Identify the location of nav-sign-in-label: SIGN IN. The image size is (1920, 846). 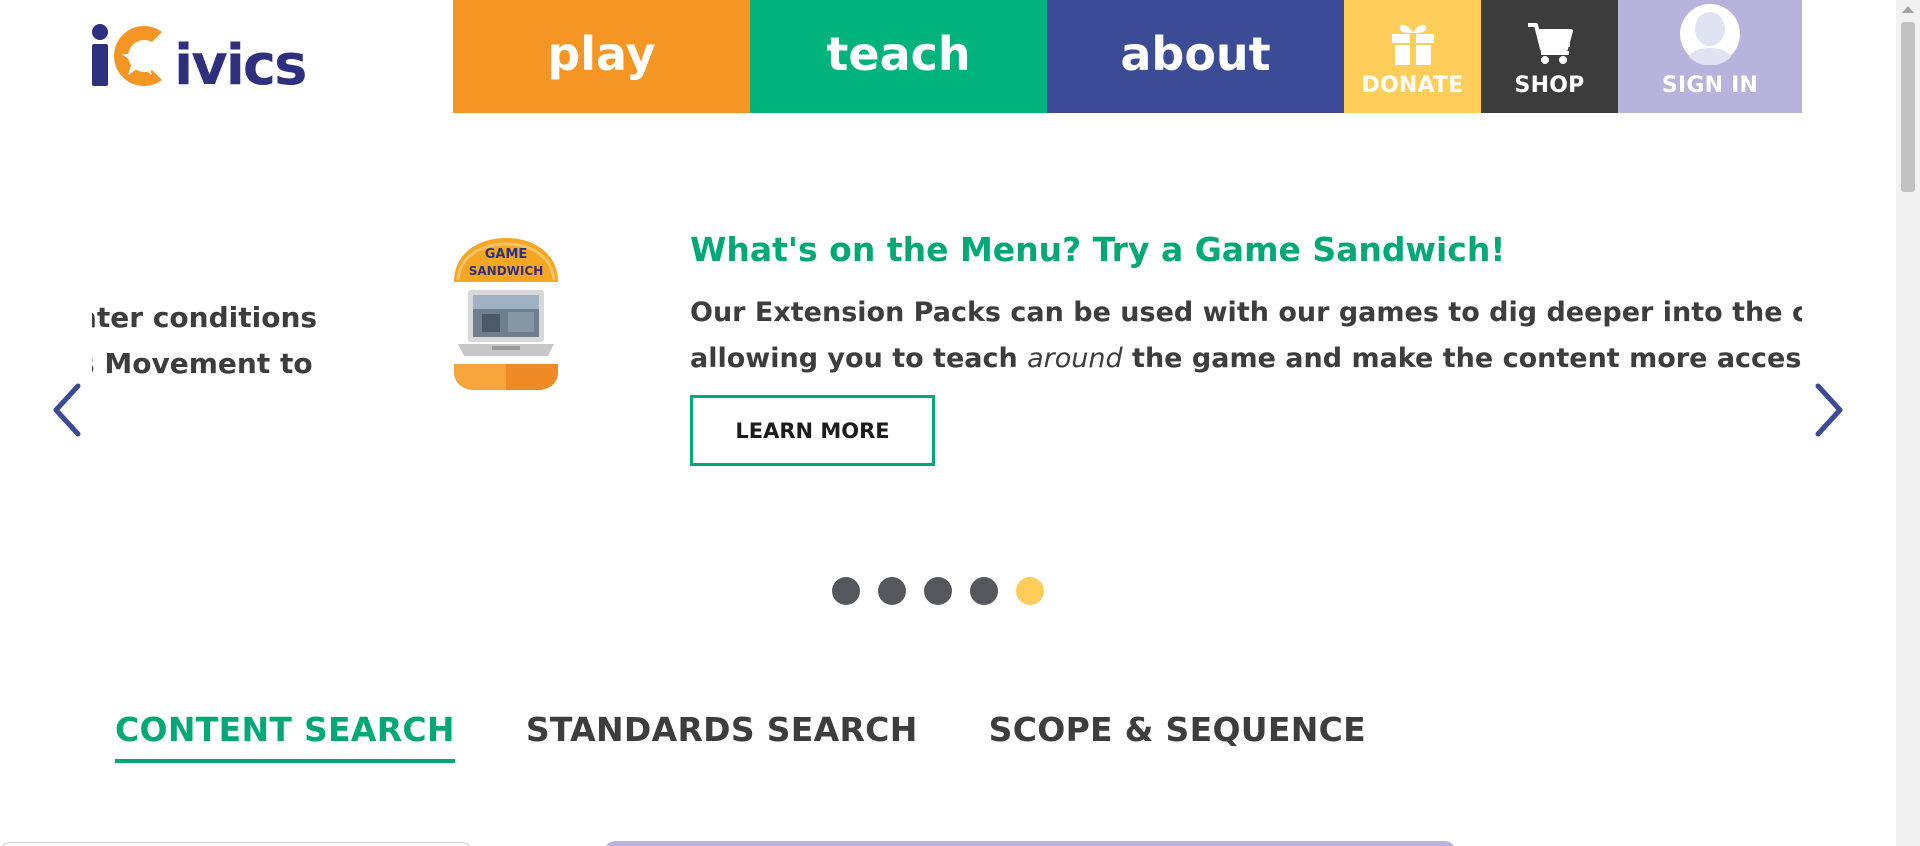
(1710, 85).